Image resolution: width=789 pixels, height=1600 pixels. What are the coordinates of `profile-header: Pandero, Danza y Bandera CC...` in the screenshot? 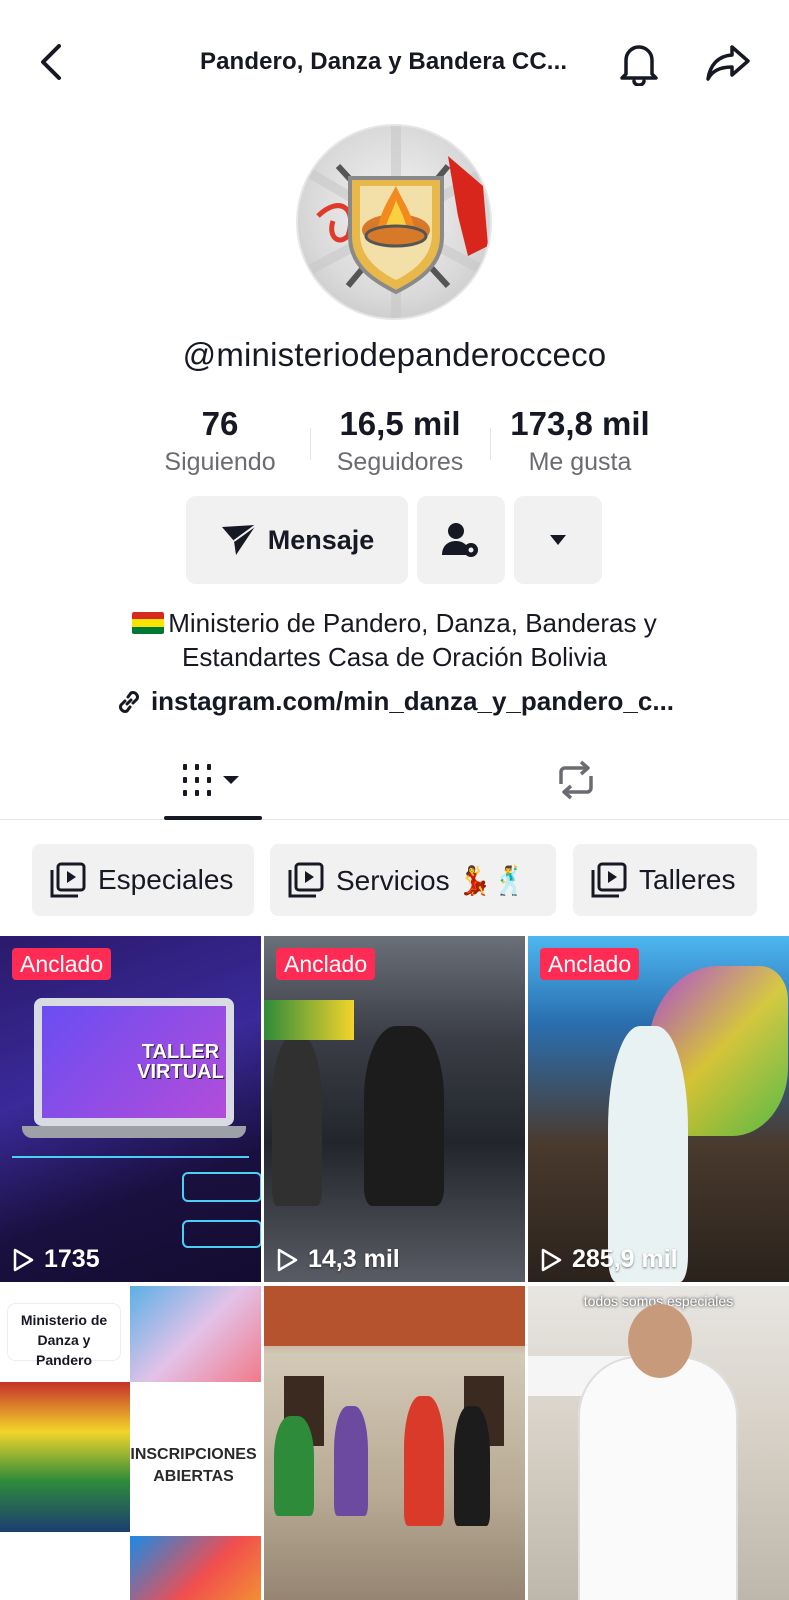 It's located at (394, 63).